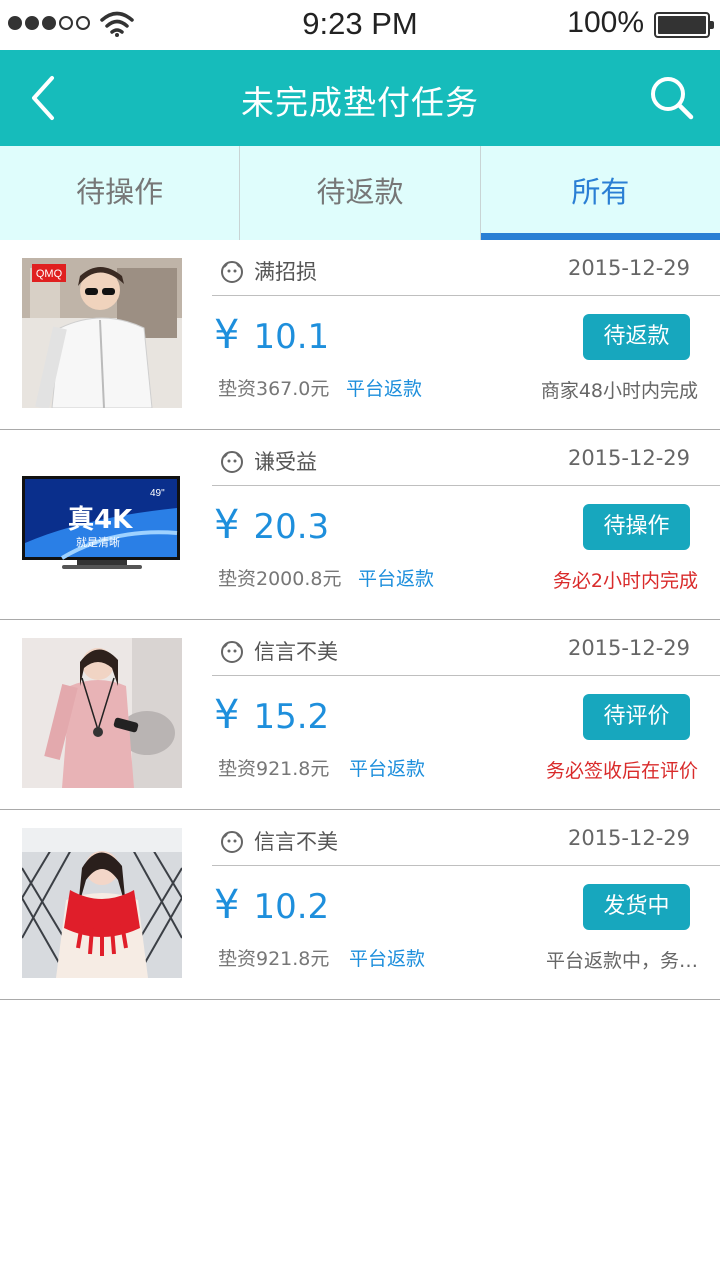 Image resolution: width=720 pixels, height=1280 pixels. What do you see at coordinates (605, 22) in the screenshot?
I see `battery-percent: 100%` at bounding box center [605, 22].